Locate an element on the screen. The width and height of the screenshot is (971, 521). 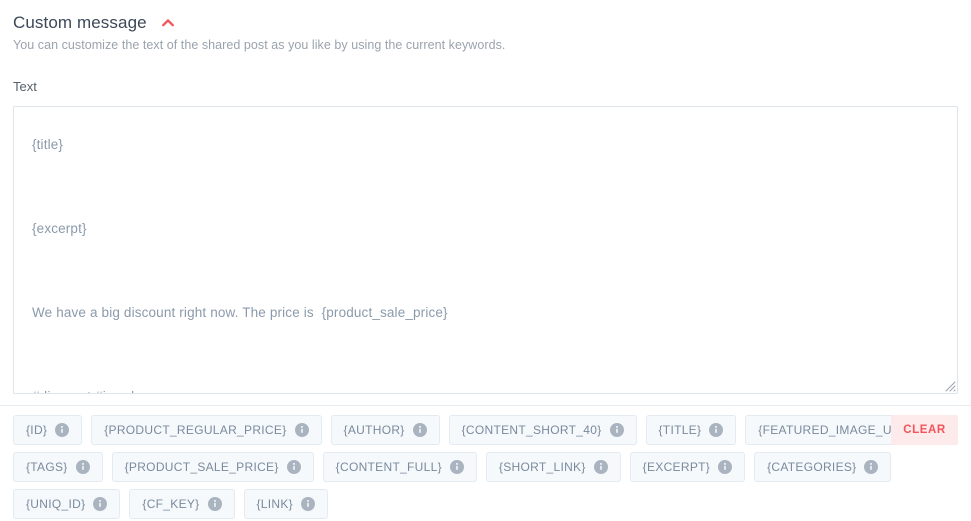
keyword-chip: {SHORT_LINK} is located at coordinates (553, 467).